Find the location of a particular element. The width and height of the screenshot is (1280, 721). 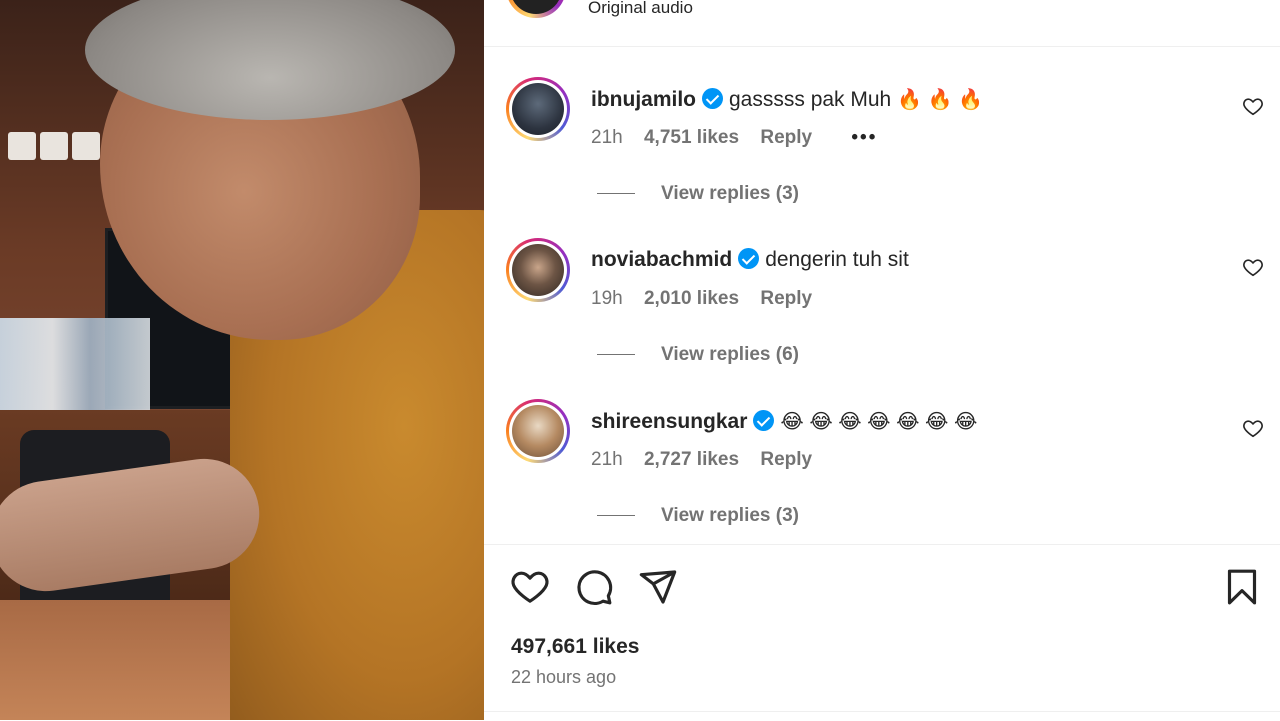

comment-likes: 2,010 likes is located at coordinates (691, 298).